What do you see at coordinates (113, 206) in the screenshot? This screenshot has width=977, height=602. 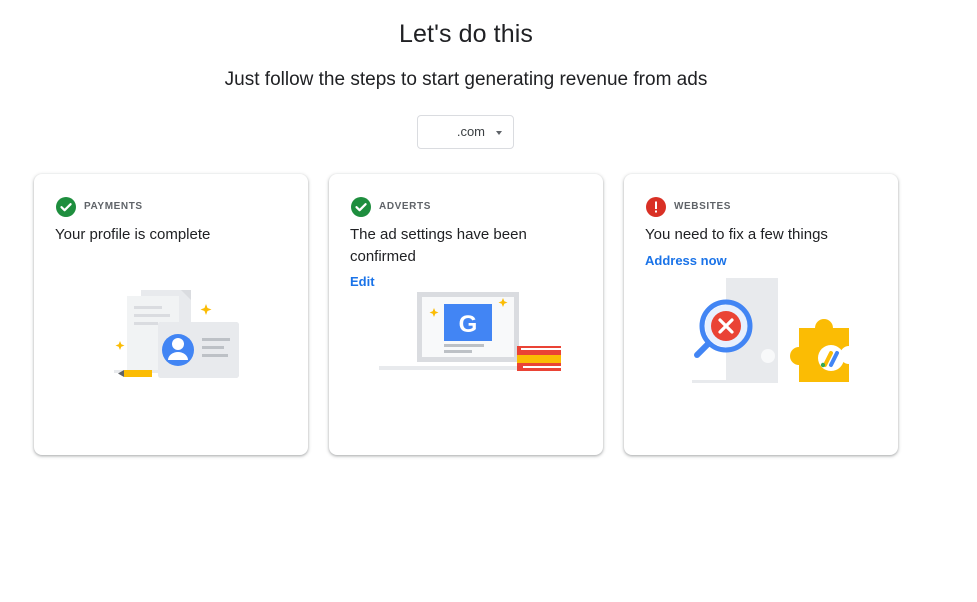 I see `payments-eyebrow: PAYMENTS` at bounding box center [113, 206].